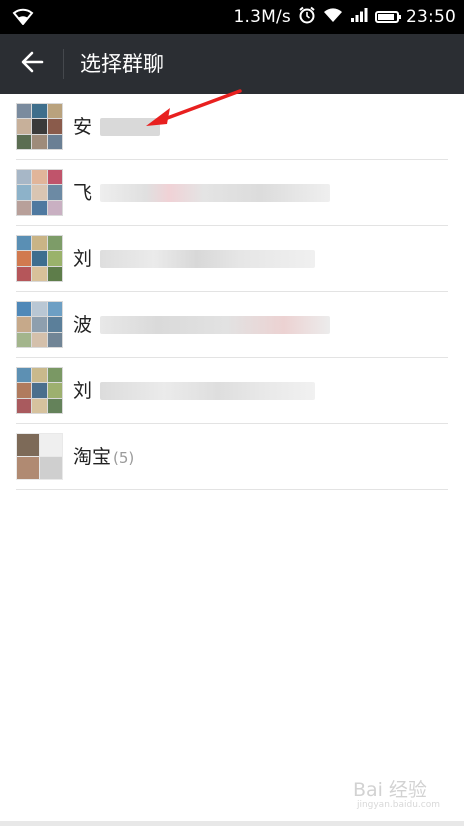  What do you see at coordinates (333, 17) in the screenshot?
I see `wifi-signal-icon` at bounding box center [333, 17].